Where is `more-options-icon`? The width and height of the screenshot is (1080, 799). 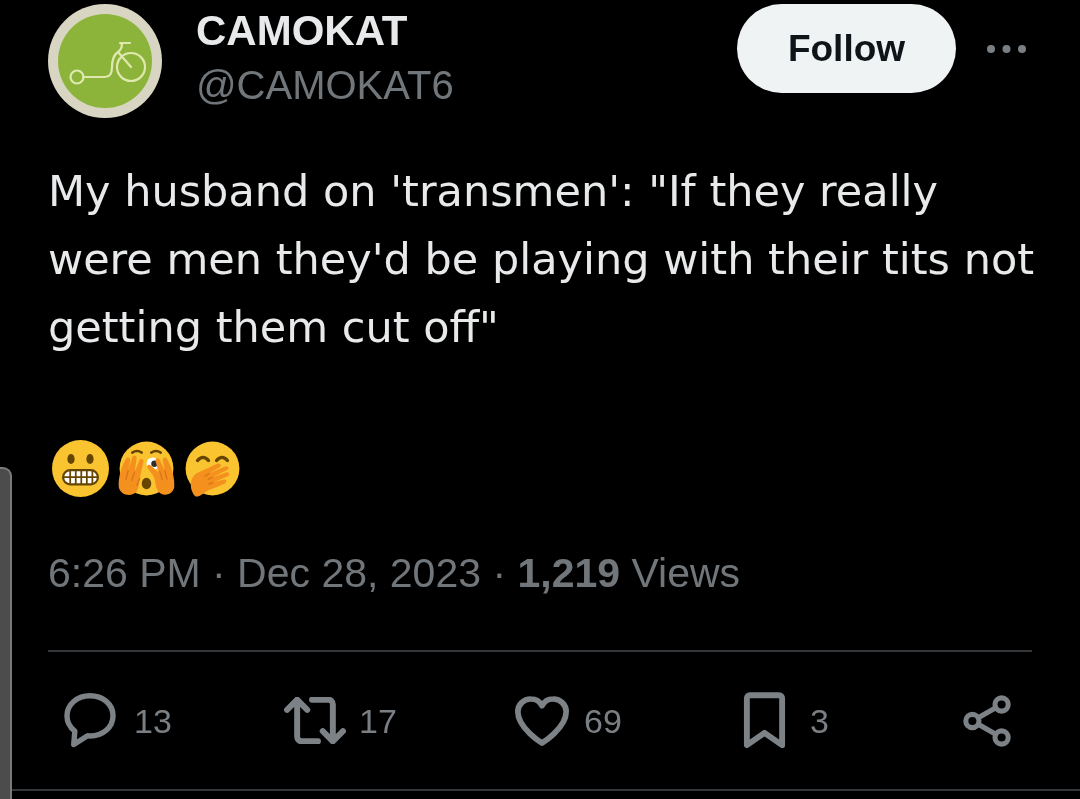 more-options-icon is located at coordinates (1006, 49).